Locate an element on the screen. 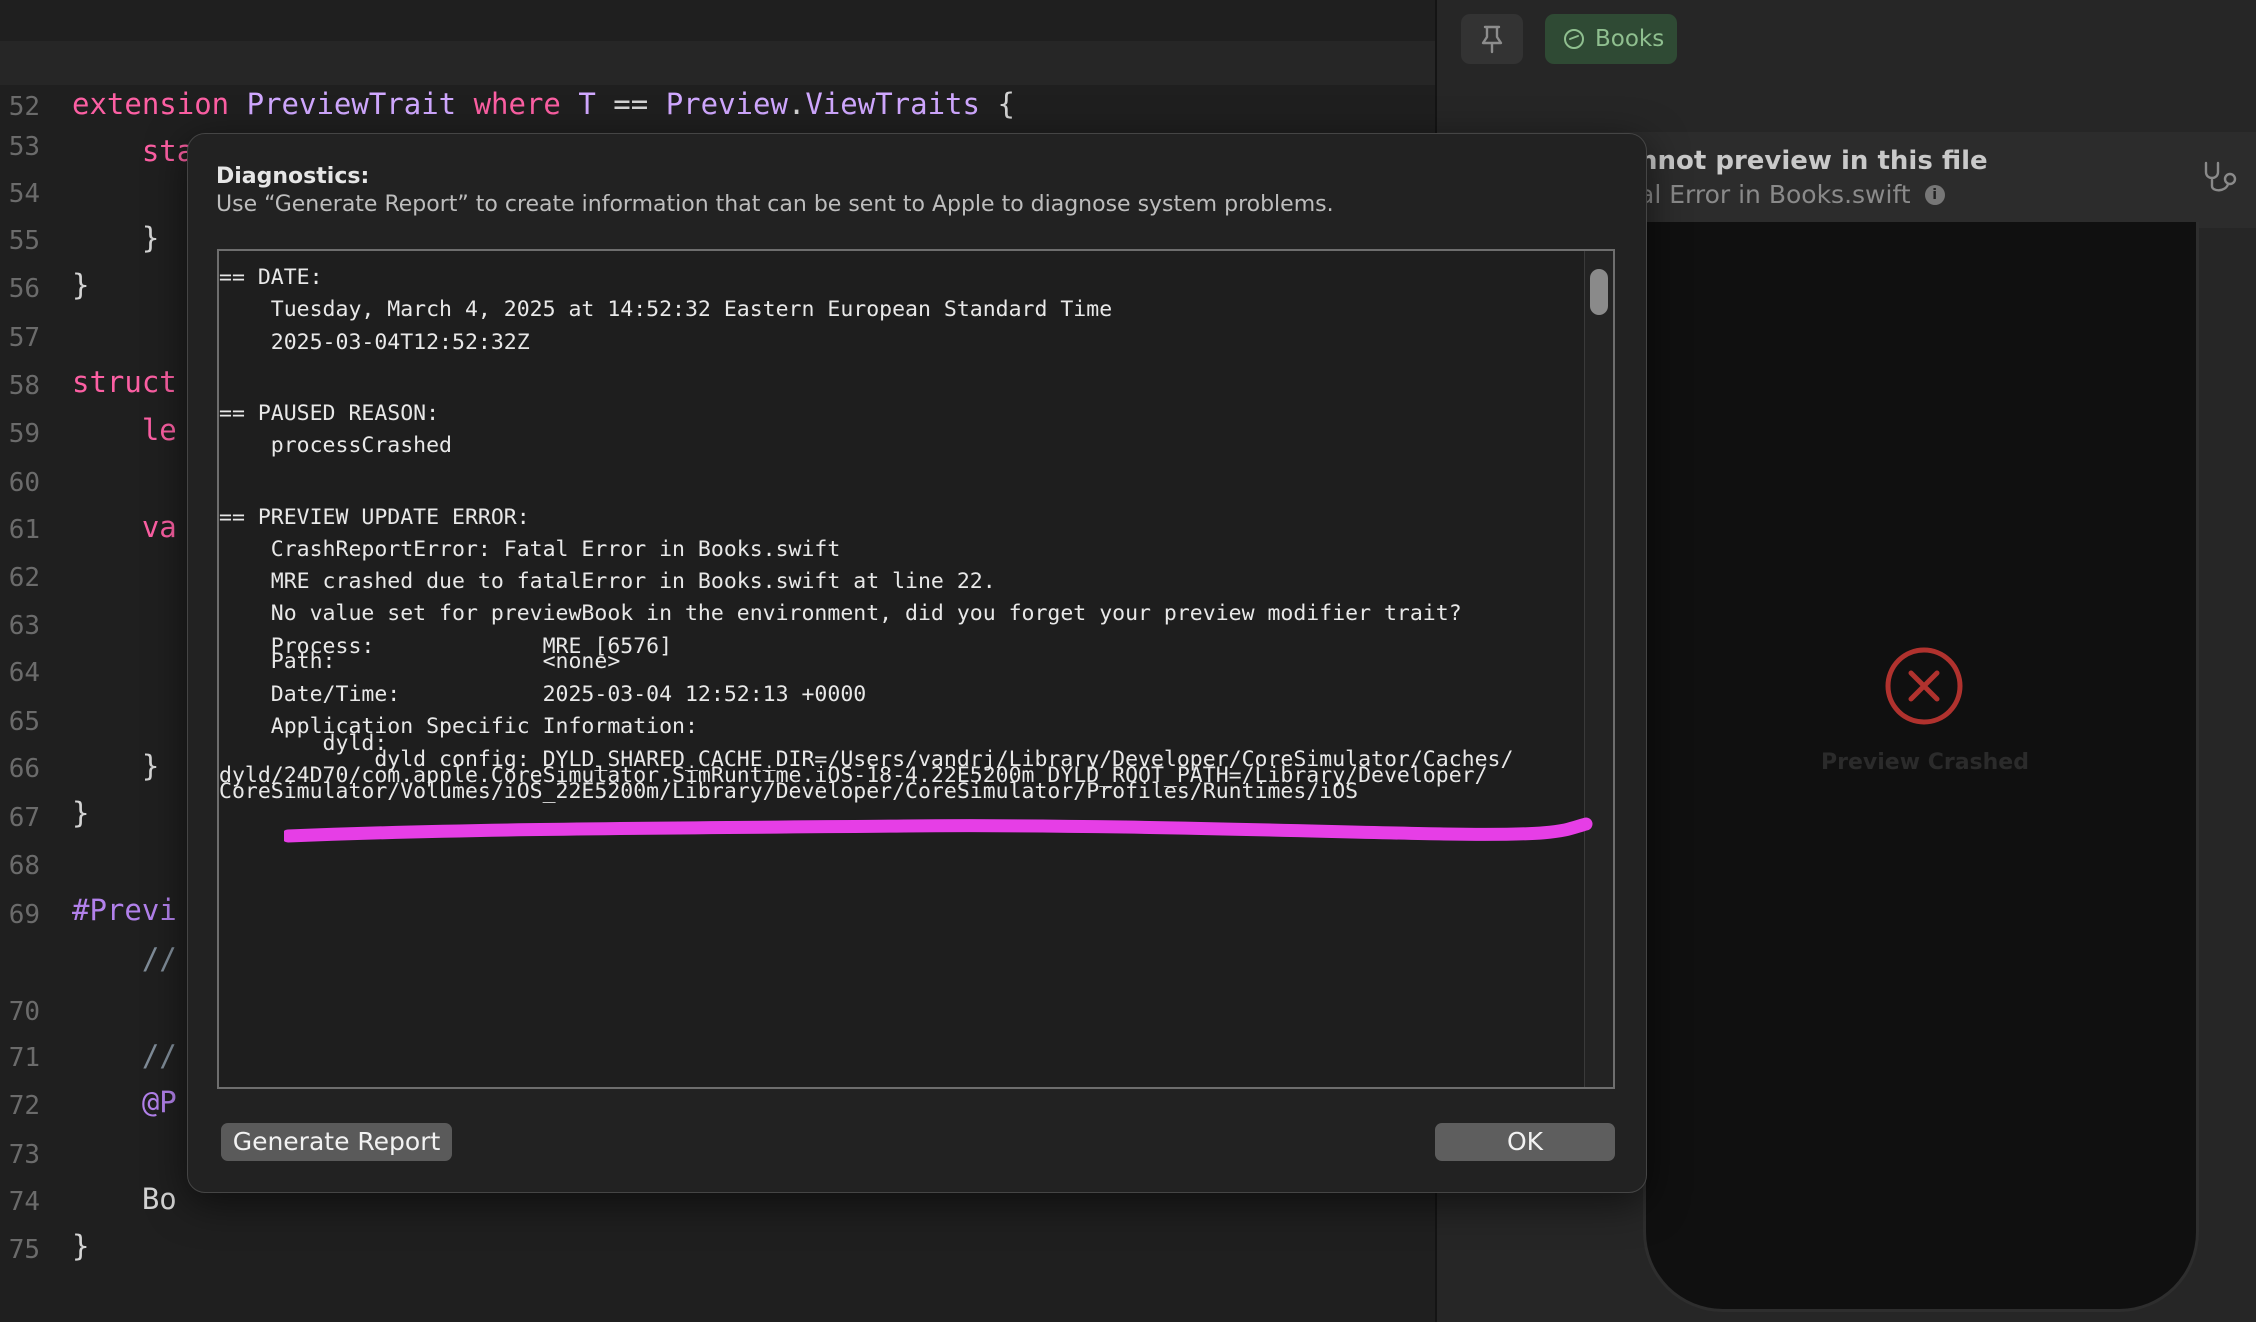 This screenshot has width=2256, height=1322. preview-crashed-icon is located at coordinates (1924, 686).